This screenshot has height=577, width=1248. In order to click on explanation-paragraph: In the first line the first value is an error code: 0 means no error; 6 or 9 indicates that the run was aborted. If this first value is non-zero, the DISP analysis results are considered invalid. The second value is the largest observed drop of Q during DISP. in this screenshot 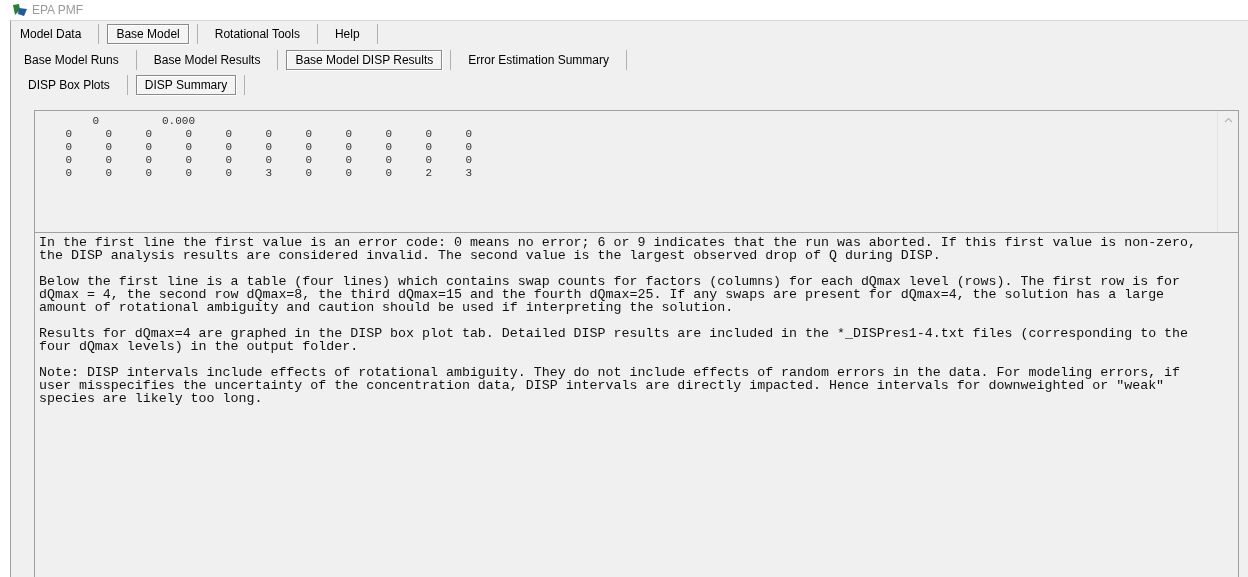, I will do `click(618, 249)`.